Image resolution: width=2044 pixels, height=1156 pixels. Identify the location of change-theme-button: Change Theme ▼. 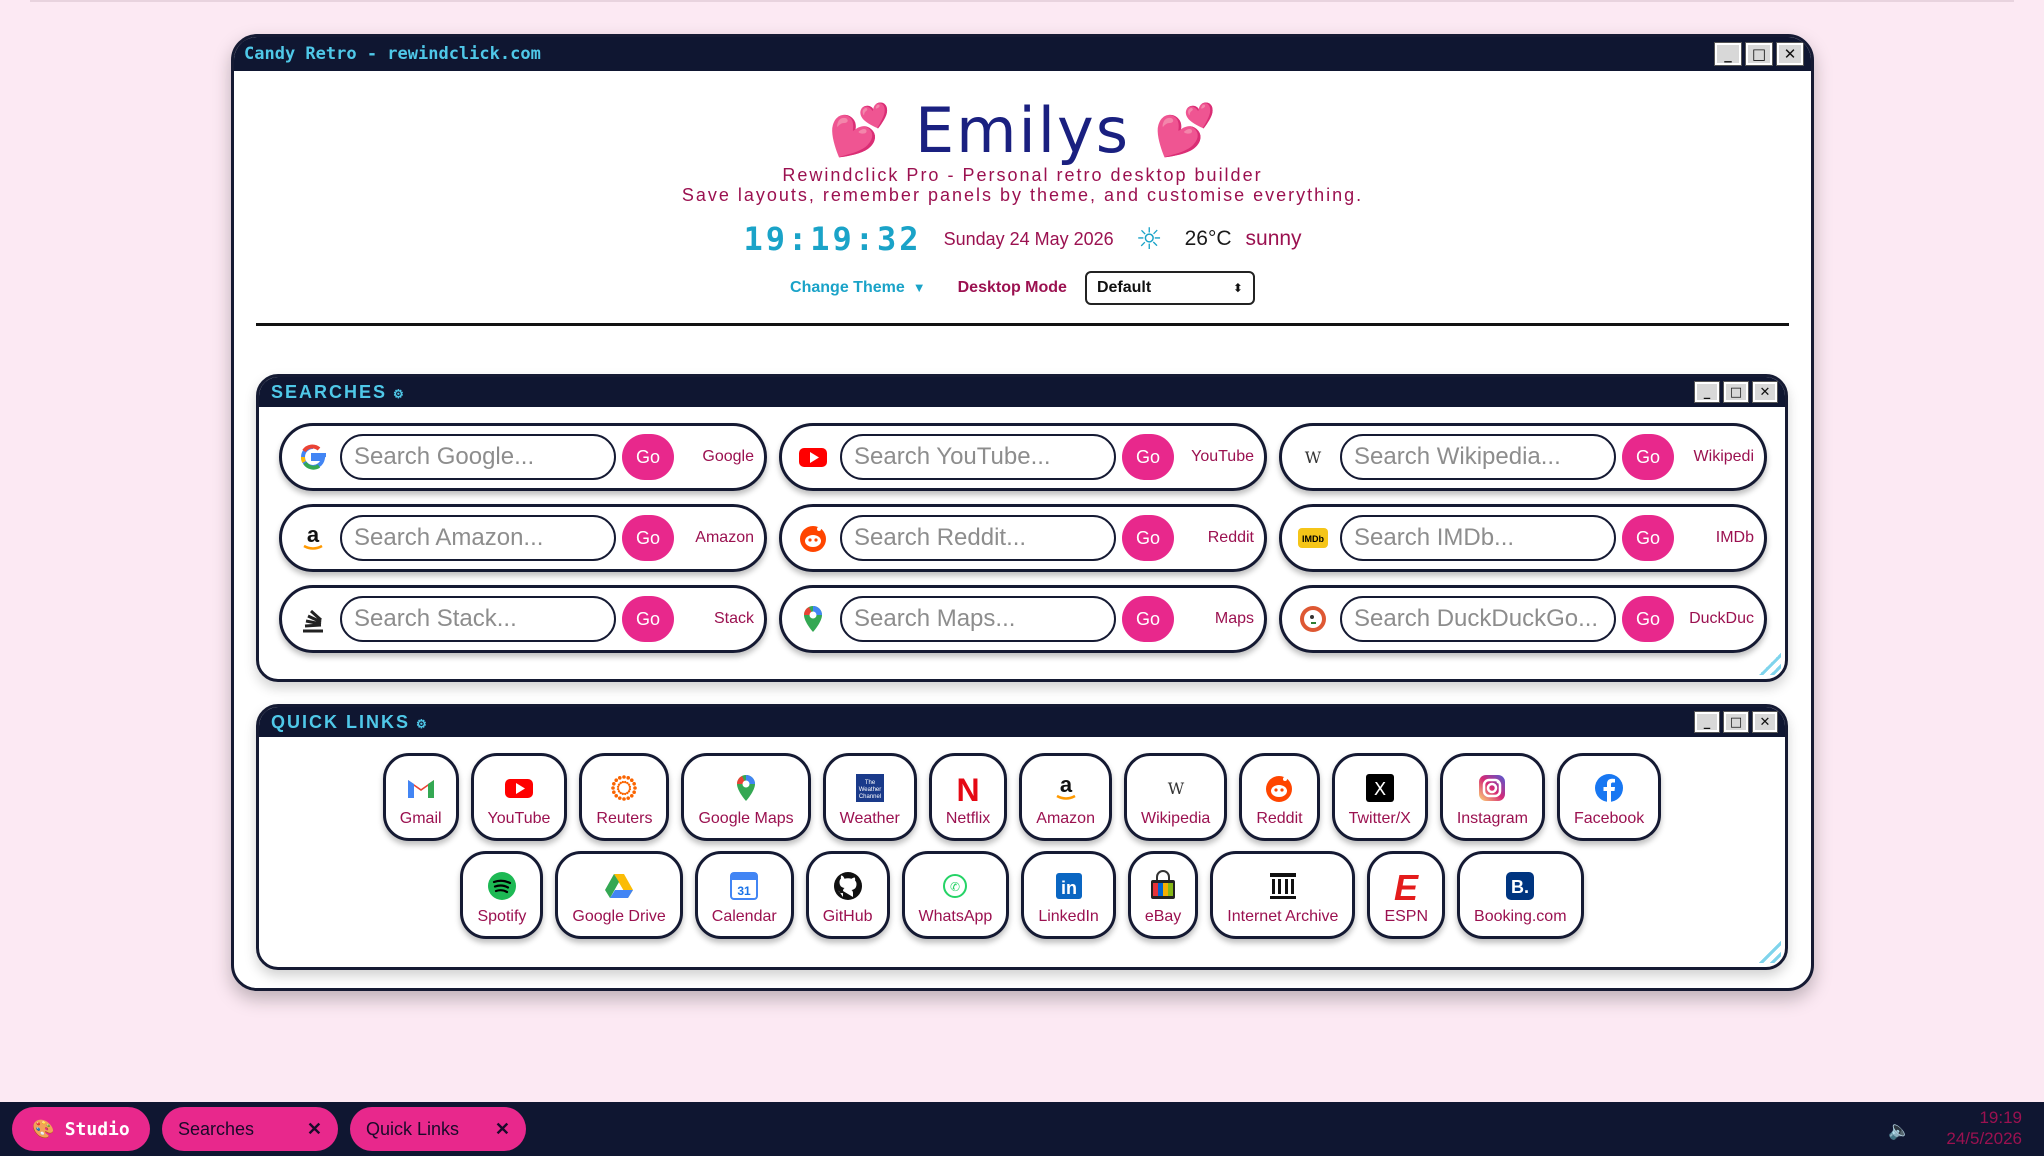
(858, 288).